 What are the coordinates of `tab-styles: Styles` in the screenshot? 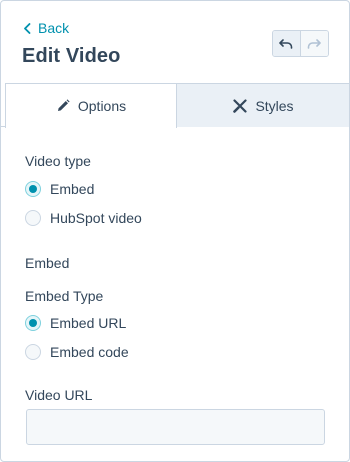 It's located at (263, 105).